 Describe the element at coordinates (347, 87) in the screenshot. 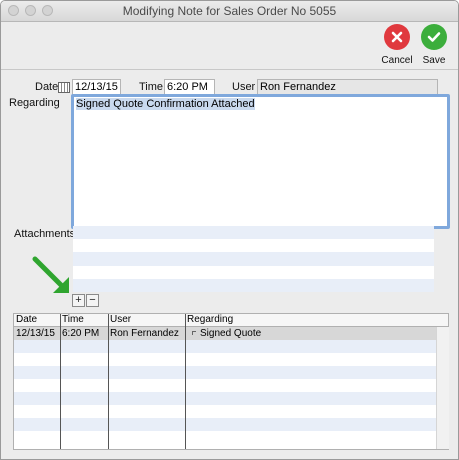

I see `user-field: Ron Fernandez` at that location.